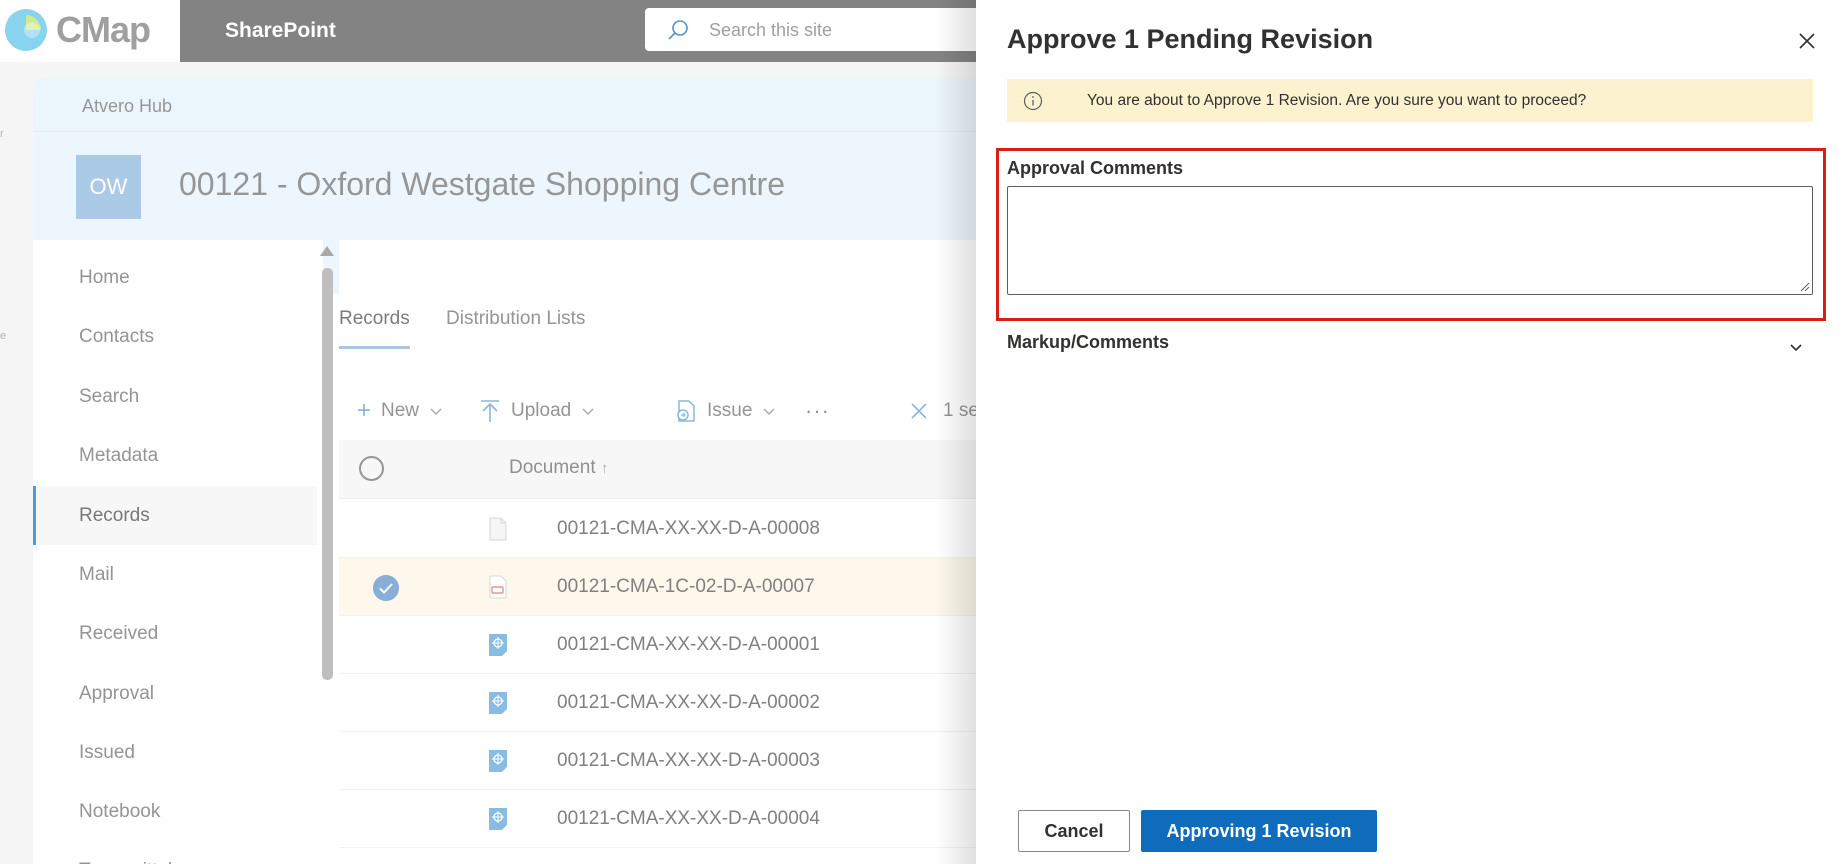 The width and height of the screenshot is (1842, 864). I want to click on markup-comments-label: Markup/Comments, so click(1088, 342).